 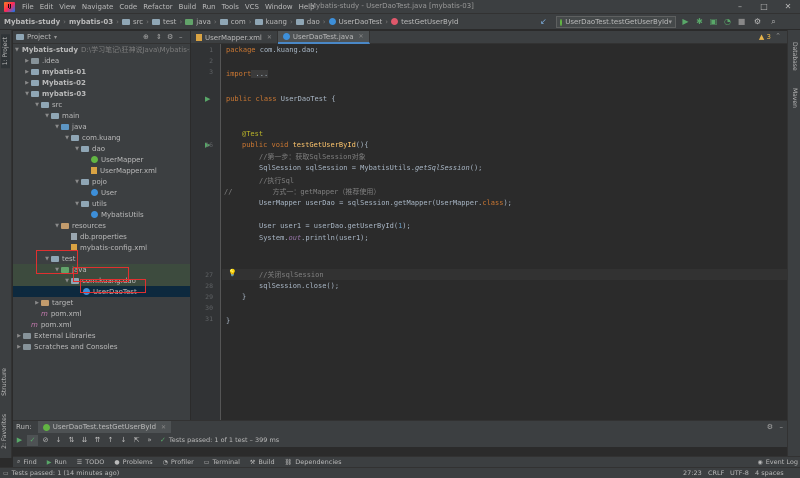 I want to click on menu-vcs: VCS, so click(x=252, y=7).